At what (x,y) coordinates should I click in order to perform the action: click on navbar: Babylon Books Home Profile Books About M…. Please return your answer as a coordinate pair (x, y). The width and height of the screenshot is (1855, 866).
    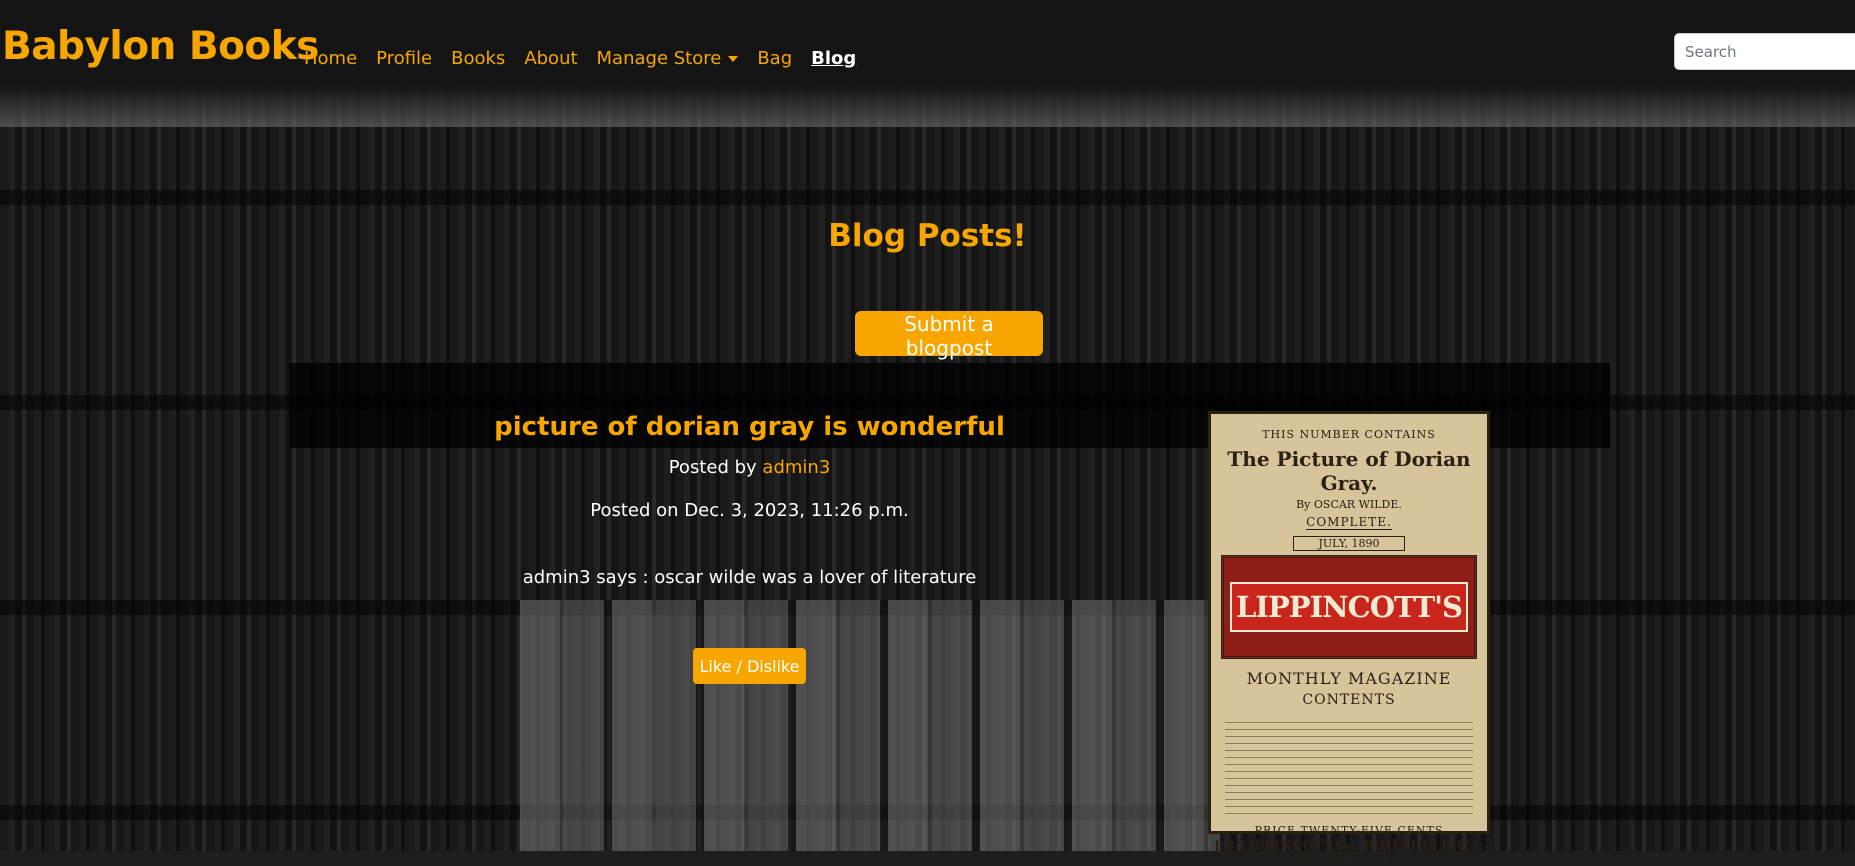
    Looking at the image, I should click on (927, 63).